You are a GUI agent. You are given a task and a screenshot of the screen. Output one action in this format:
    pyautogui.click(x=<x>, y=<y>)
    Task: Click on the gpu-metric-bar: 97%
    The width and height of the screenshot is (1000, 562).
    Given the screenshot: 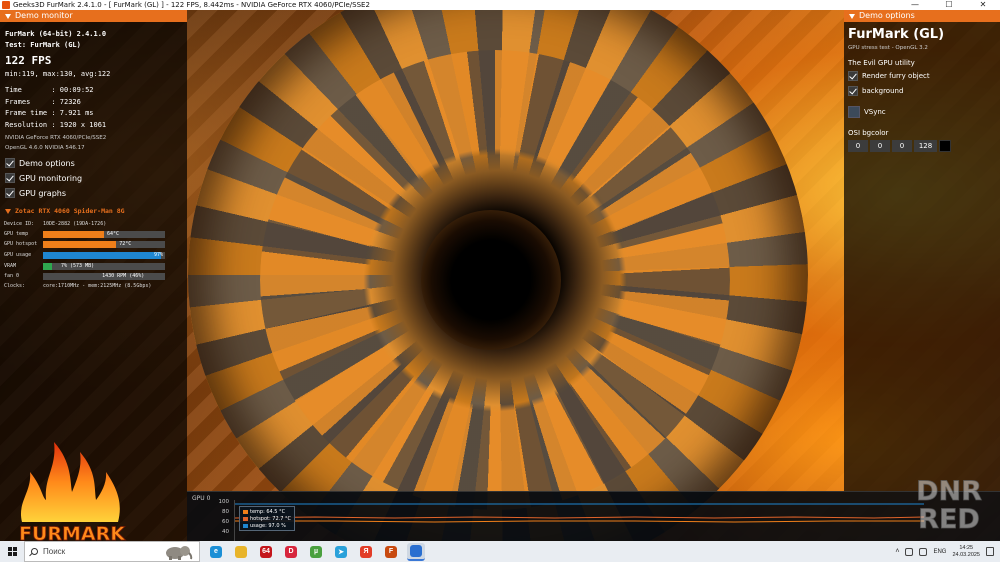 What is the action you would take?
    pyautogui.click(x=104, y=255)
    